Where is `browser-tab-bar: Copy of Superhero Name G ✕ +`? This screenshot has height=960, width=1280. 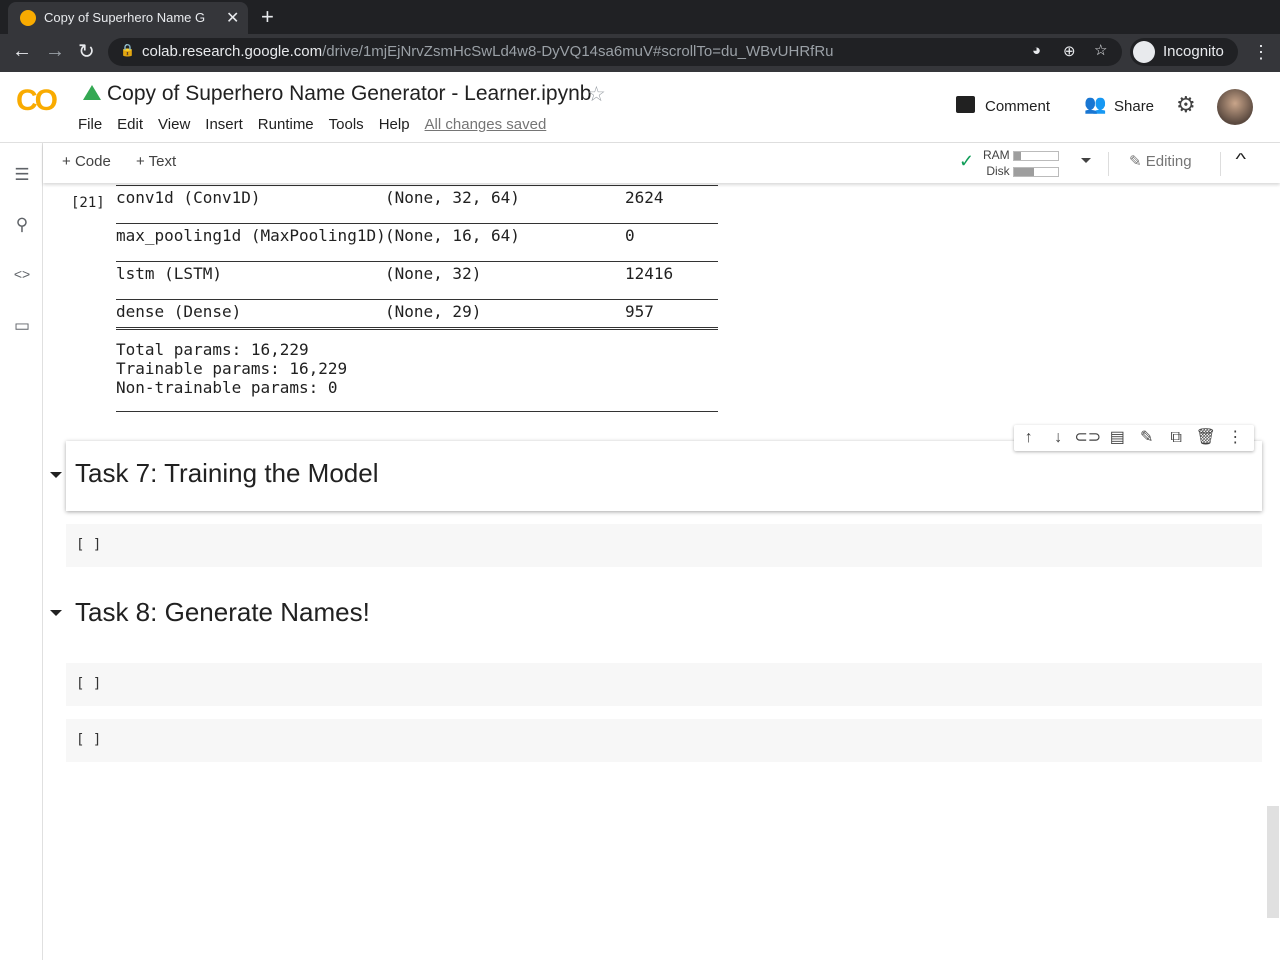
browser-tab-bar: Copy of Superhero Name G ✕ + is located at coordinates (640, 17).